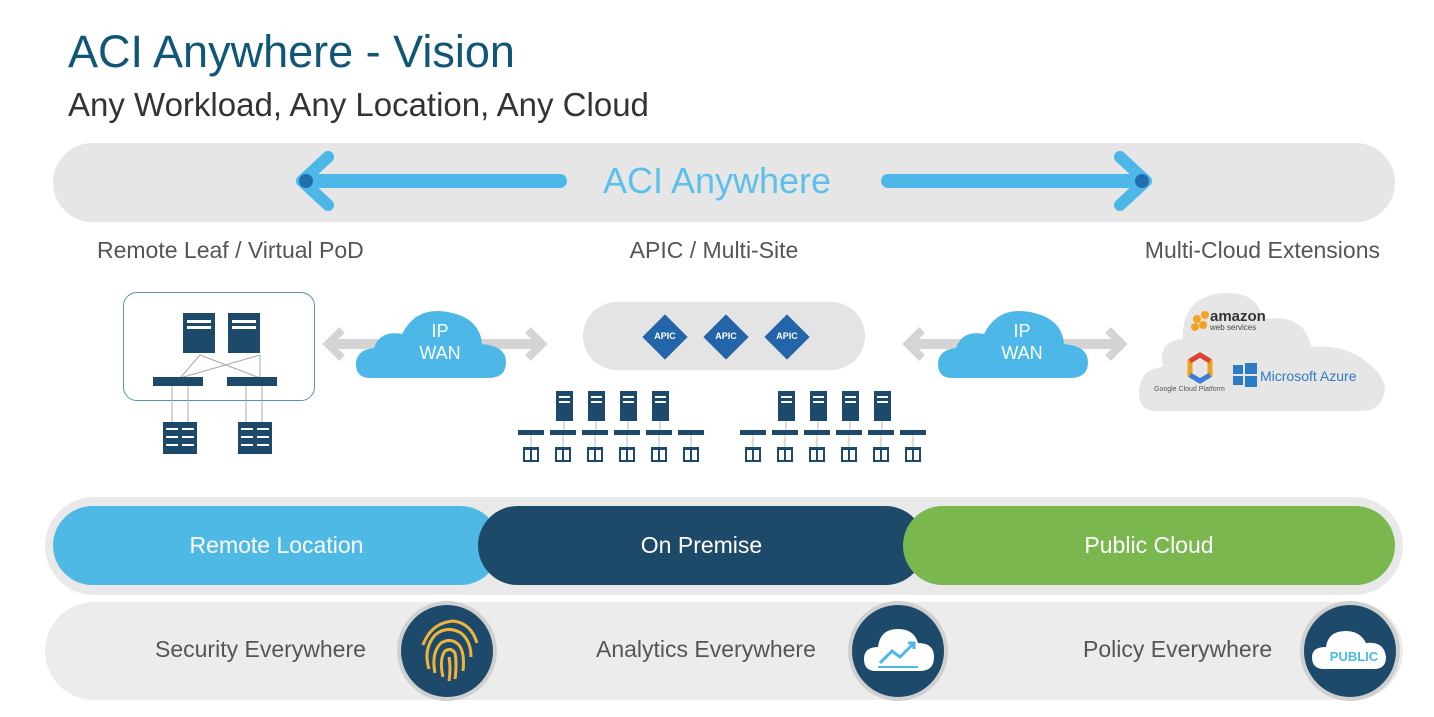  I want to click on section-label-apic: APIC / Multi-Site, so click(714, 250).